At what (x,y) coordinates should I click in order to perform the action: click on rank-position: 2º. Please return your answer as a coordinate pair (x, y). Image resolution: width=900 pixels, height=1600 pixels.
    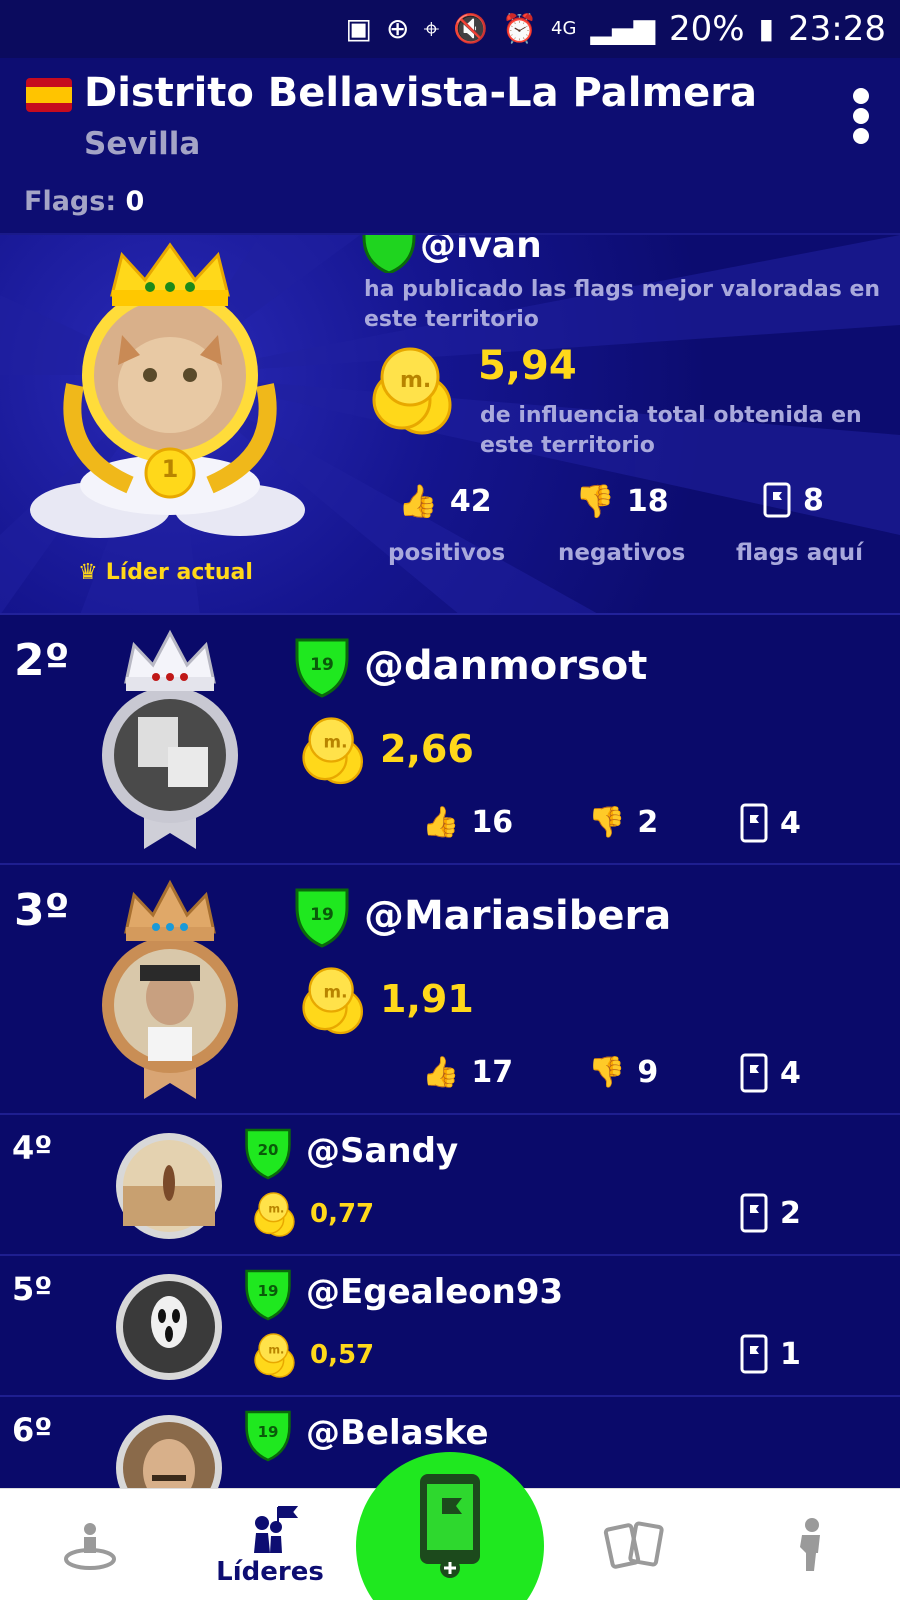
    Looking at the image, I should click on (42, 660).